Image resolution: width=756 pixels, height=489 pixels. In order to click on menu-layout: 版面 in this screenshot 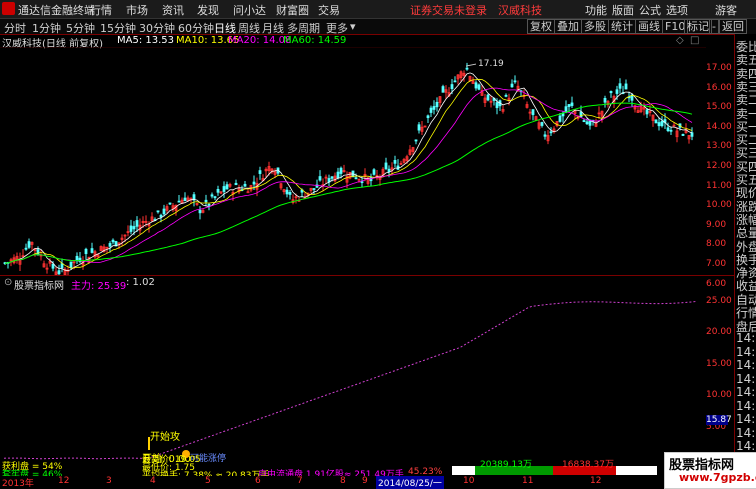, I will do `click(623, 10)`.